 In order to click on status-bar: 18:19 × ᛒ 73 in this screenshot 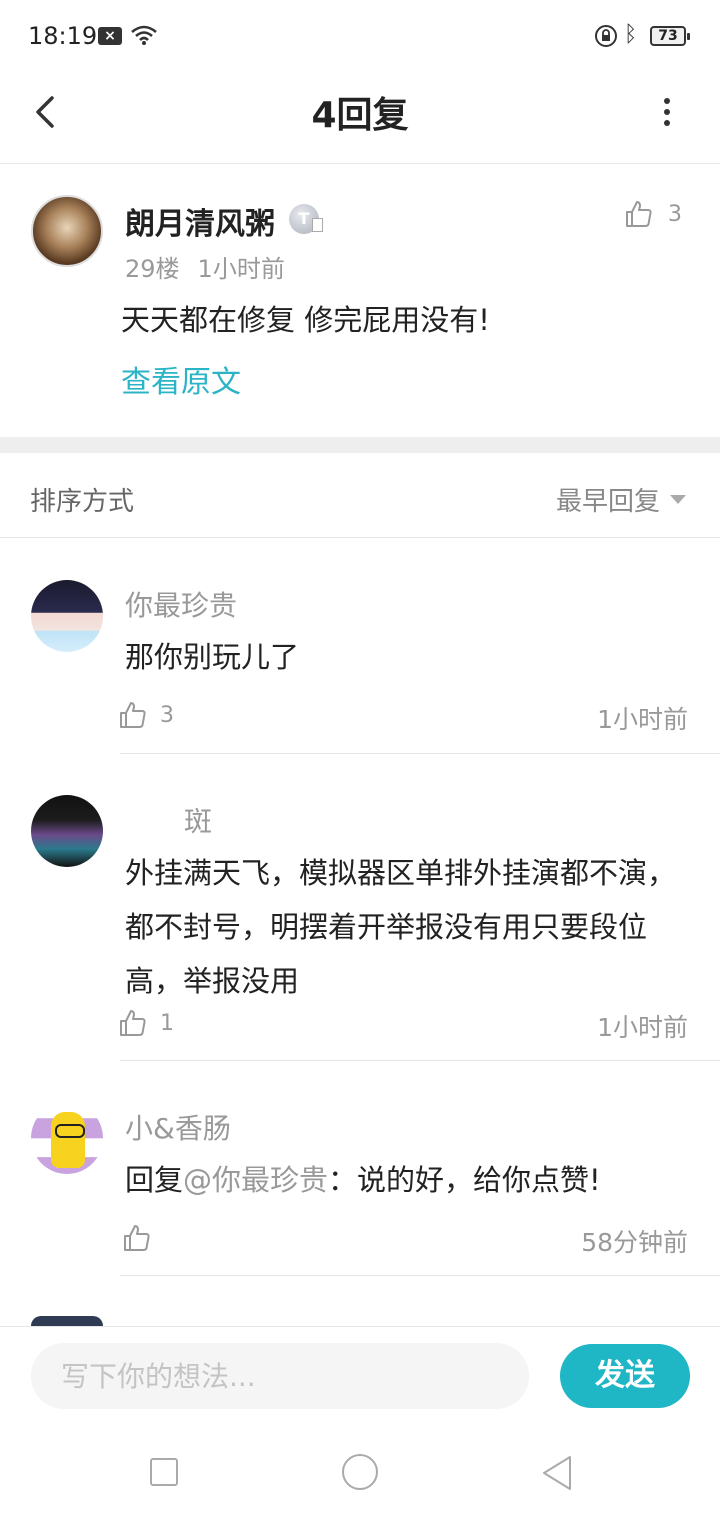, I will do `click(360, 36)`.